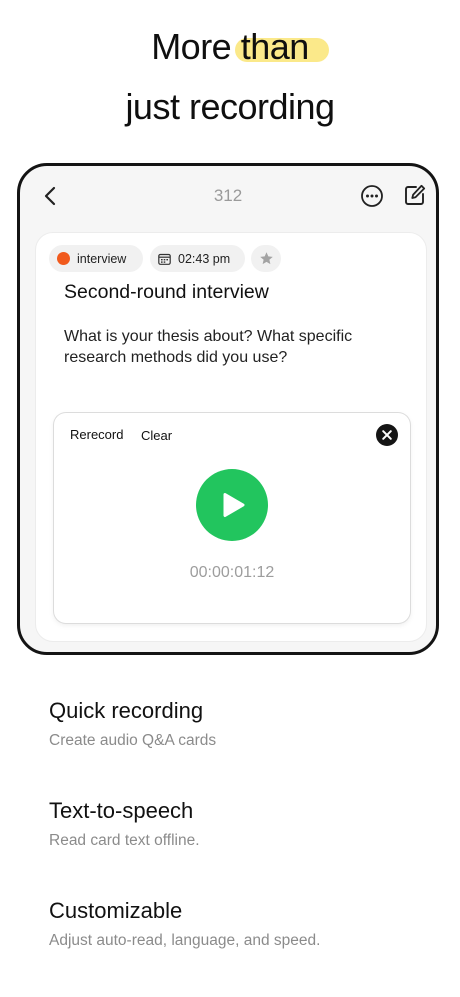 The height and width of the screenshot is (997, 460). I want to click on tag-chip: interview, so click(96, 258).